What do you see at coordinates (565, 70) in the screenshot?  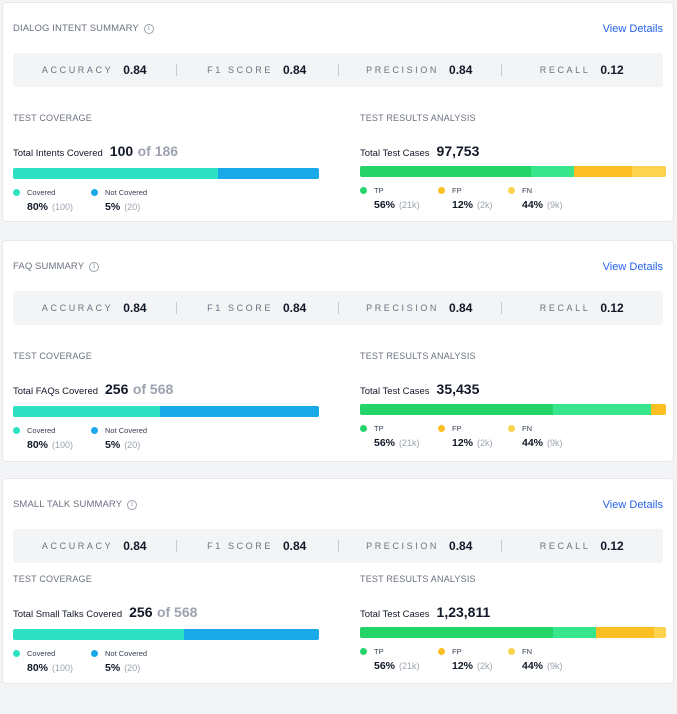 I see `metric-label: RECALL` at bounding box center [565, 70].